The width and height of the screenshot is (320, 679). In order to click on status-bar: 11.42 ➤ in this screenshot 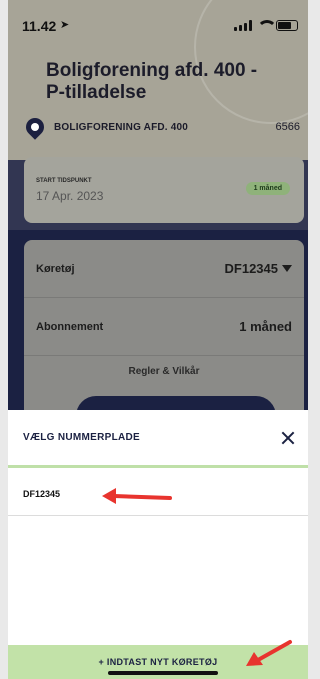, I will do `click(158, 22)`.